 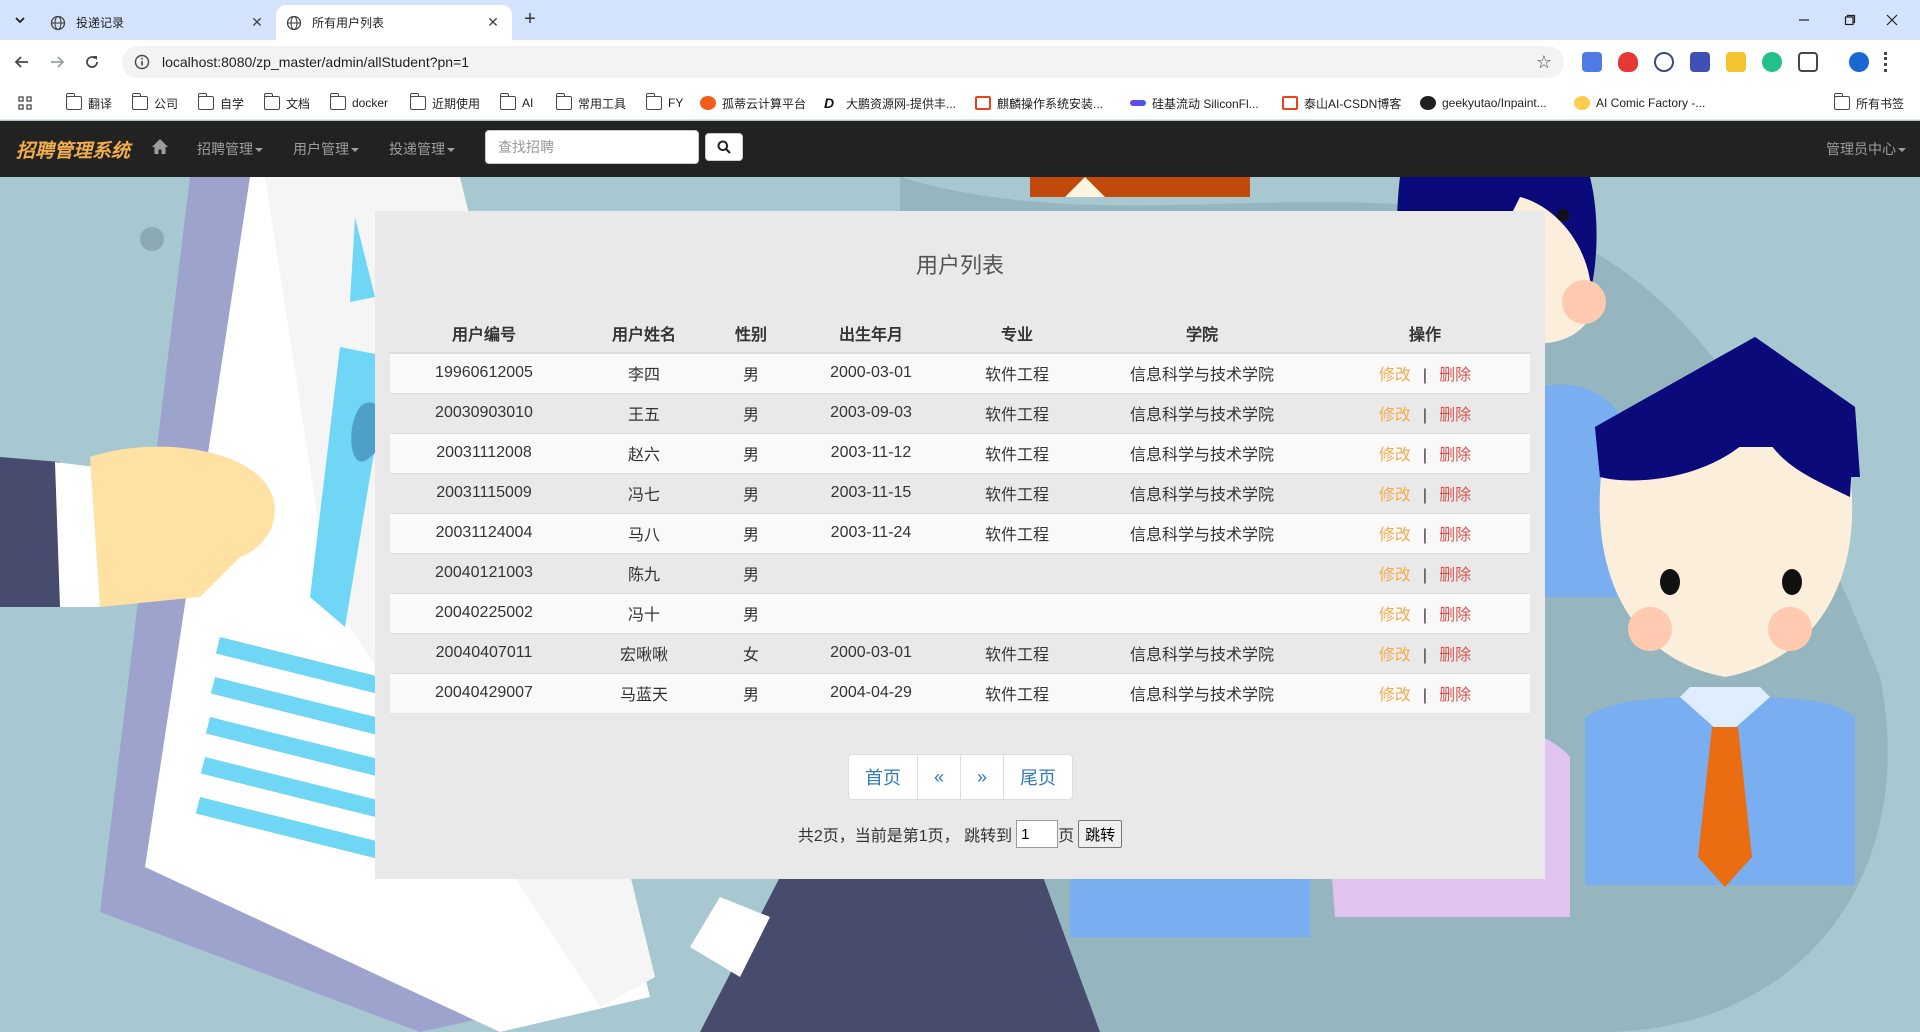 What do you see at coordinates (1887, 62) in the screenshot?
I see `browser-menu-icon` at bounding box center [1887, 62].